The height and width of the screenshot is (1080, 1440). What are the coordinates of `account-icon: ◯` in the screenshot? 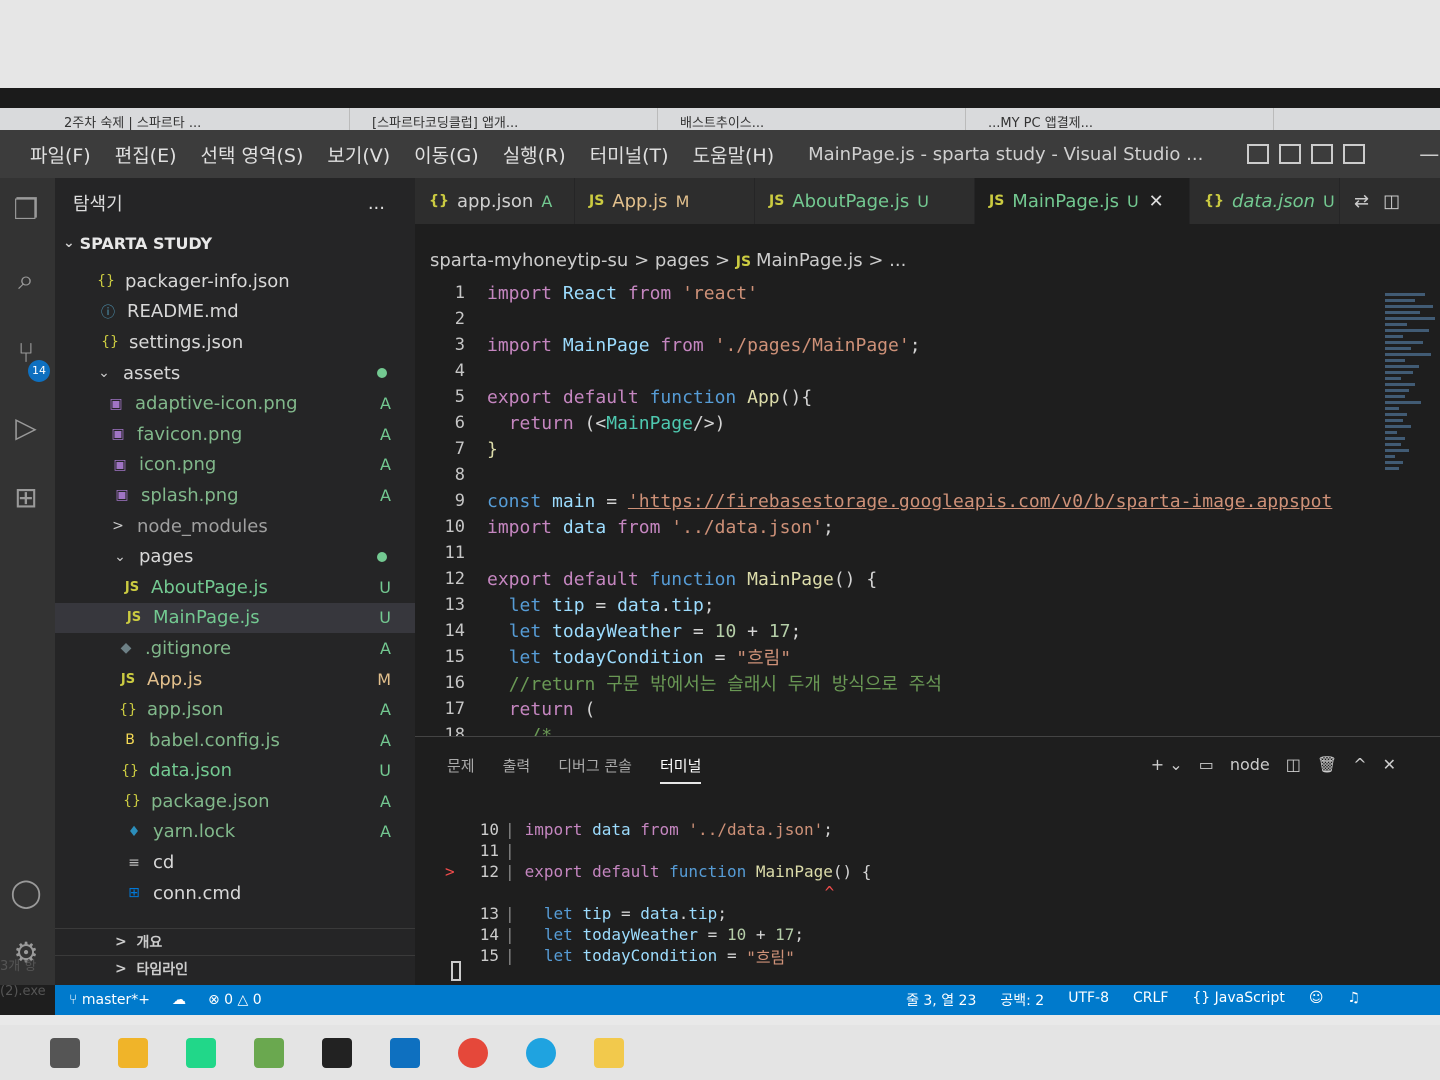 It's located at (26, 893).